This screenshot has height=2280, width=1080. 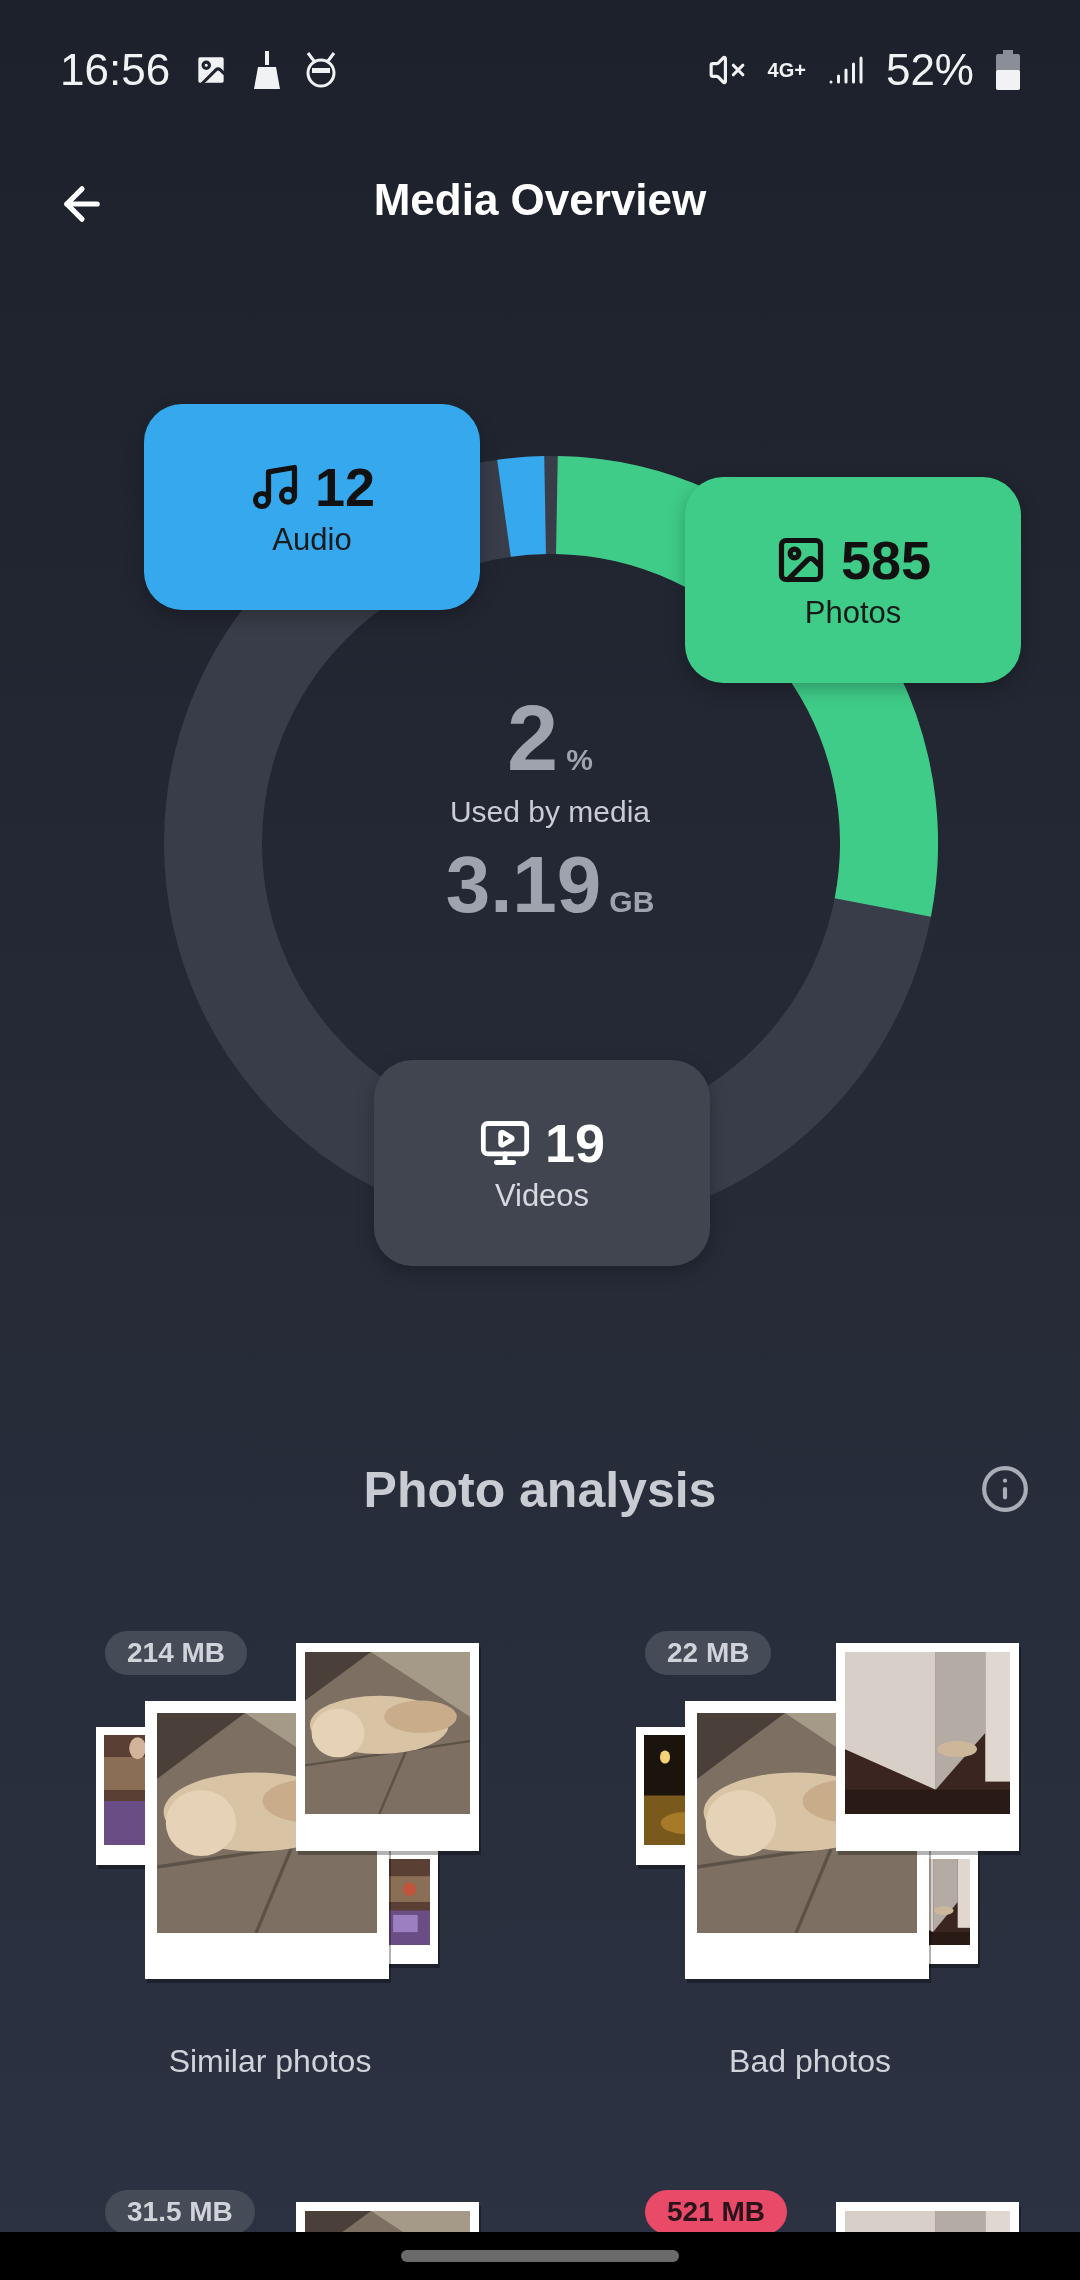 What do you see at coordinates (542, 1163) in the screenshot?
I see `category-card: 19 Videos` at bounding box center [542, 1163].